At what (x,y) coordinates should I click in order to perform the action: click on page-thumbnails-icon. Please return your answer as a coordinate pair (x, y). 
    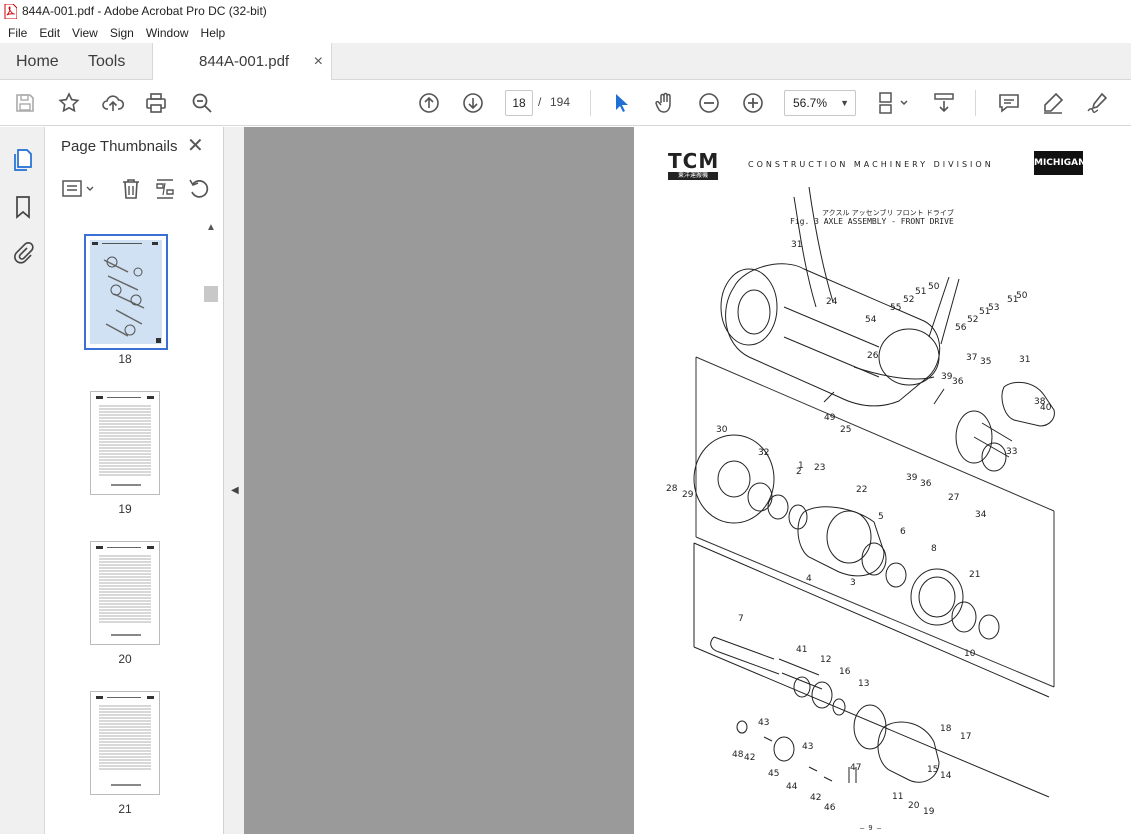
    Looking at the image, I should click on (23, 160).